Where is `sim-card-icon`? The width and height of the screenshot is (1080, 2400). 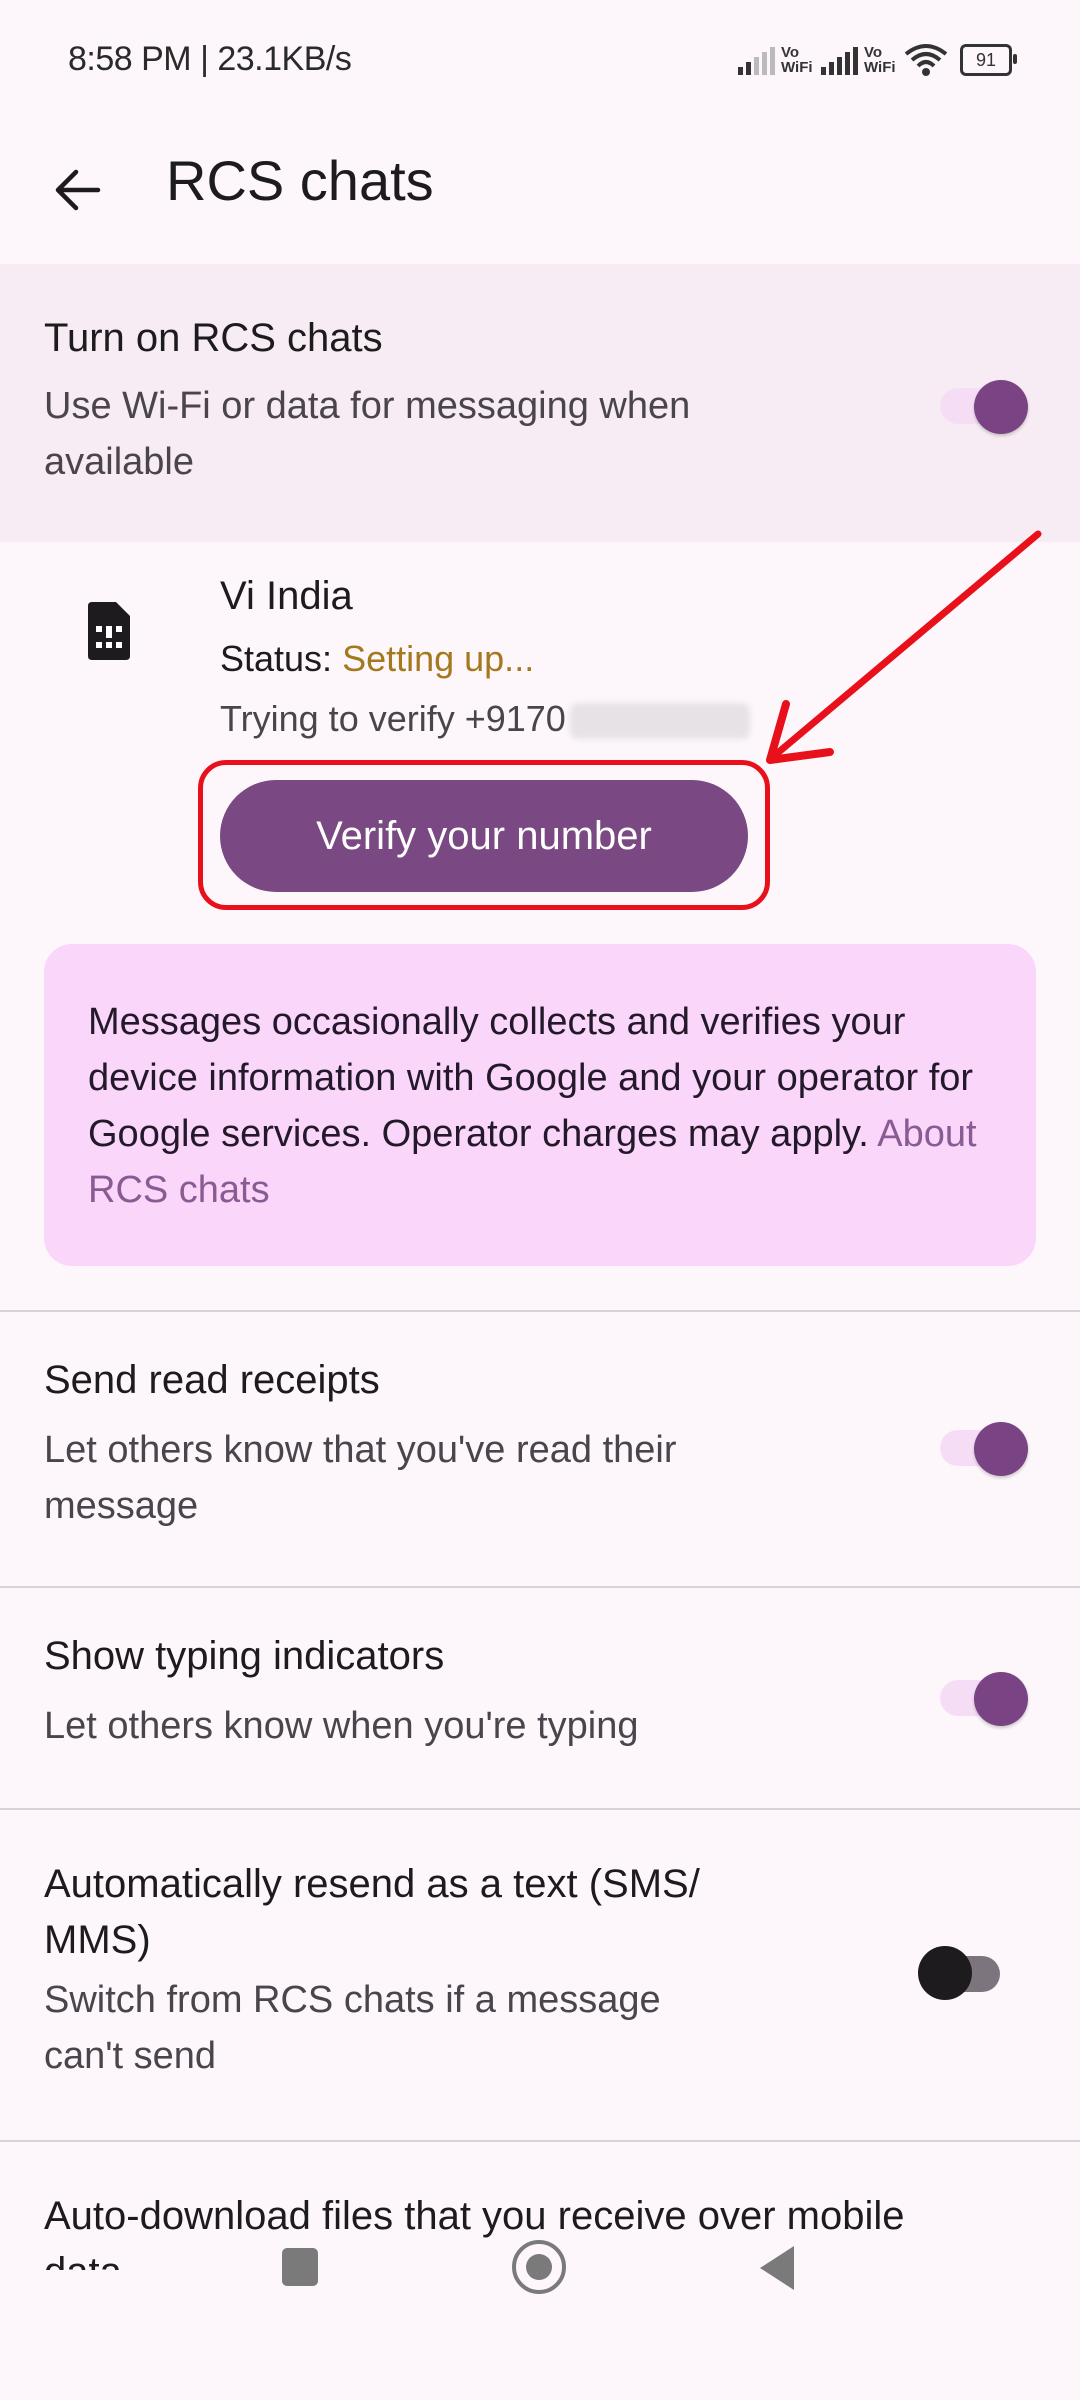 sim-card-icon is located at coordinates (109, 631).